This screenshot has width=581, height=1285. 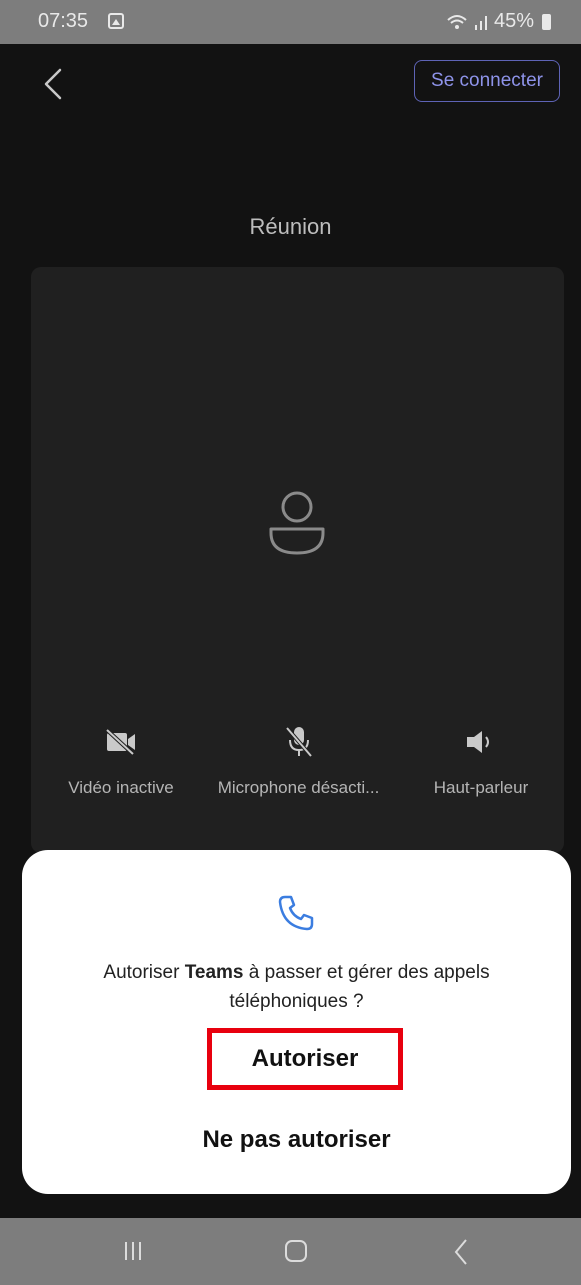 What do you see at coordinates (296, 1140) in the screenshot?
I see `deny-button: Ne pas autoriser` at bounding box center [296, 1140].